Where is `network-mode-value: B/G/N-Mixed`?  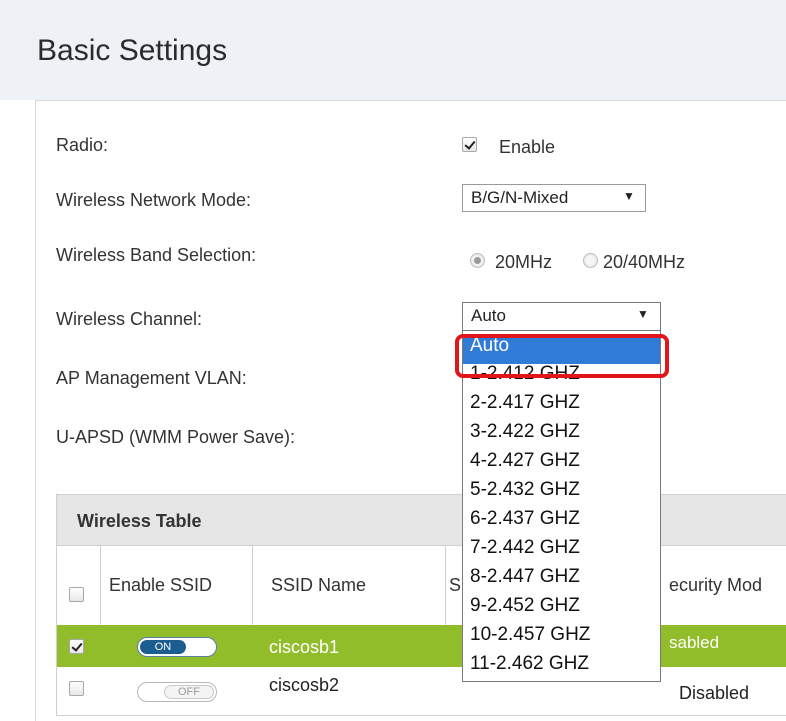 network-mode-value: B/G/N-Mixed is located at coordinates (520, 197).